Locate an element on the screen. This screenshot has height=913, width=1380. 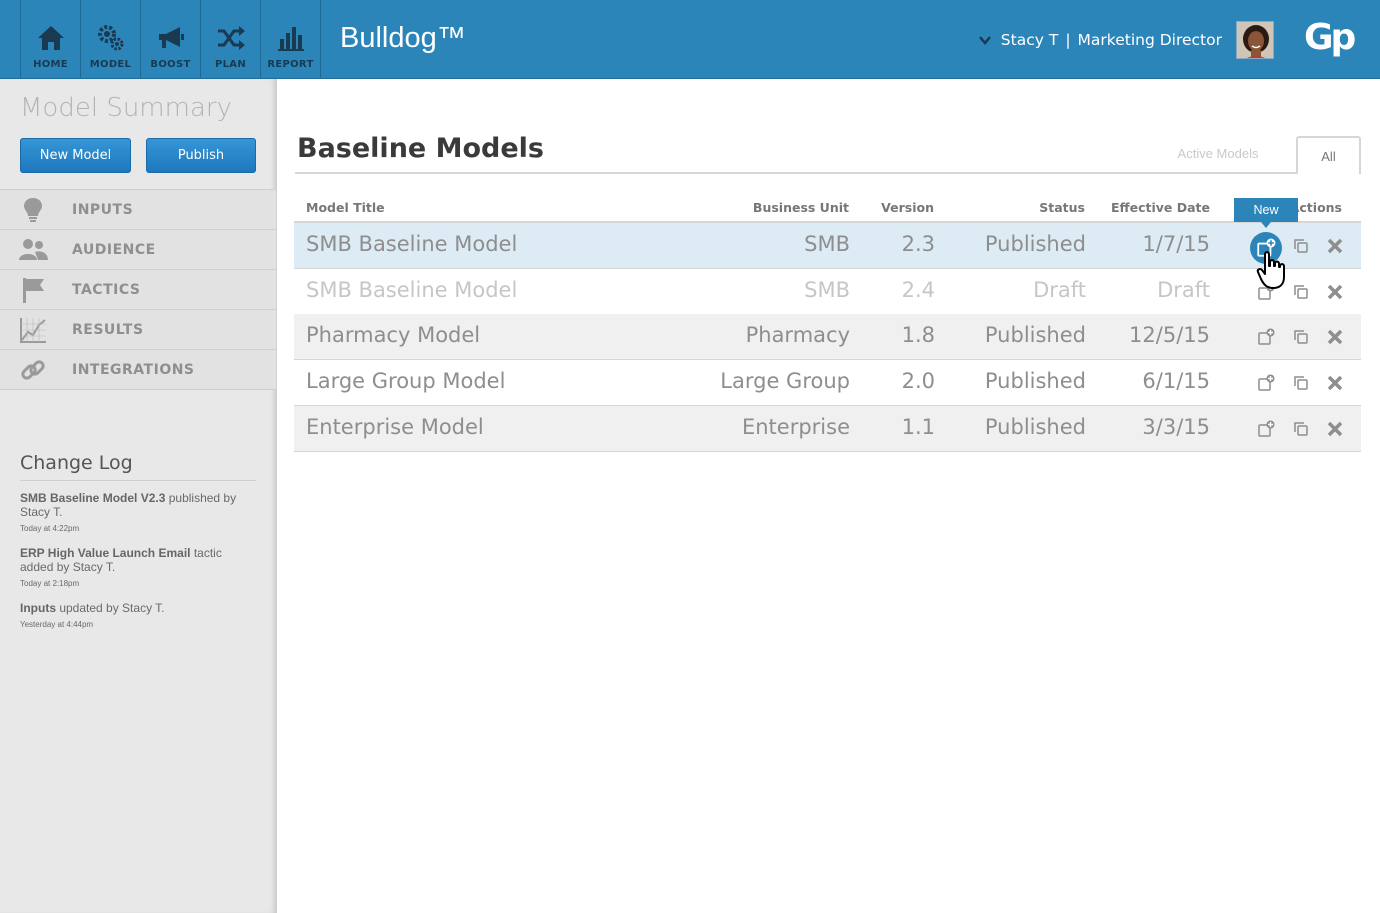
new-model-button: New Model is located at coordinates (75, 155).